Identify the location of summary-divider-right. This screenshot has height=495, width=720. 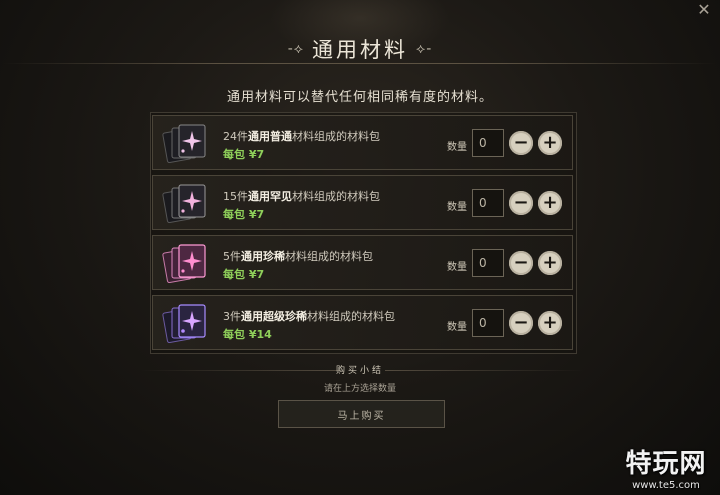
(485, 370).